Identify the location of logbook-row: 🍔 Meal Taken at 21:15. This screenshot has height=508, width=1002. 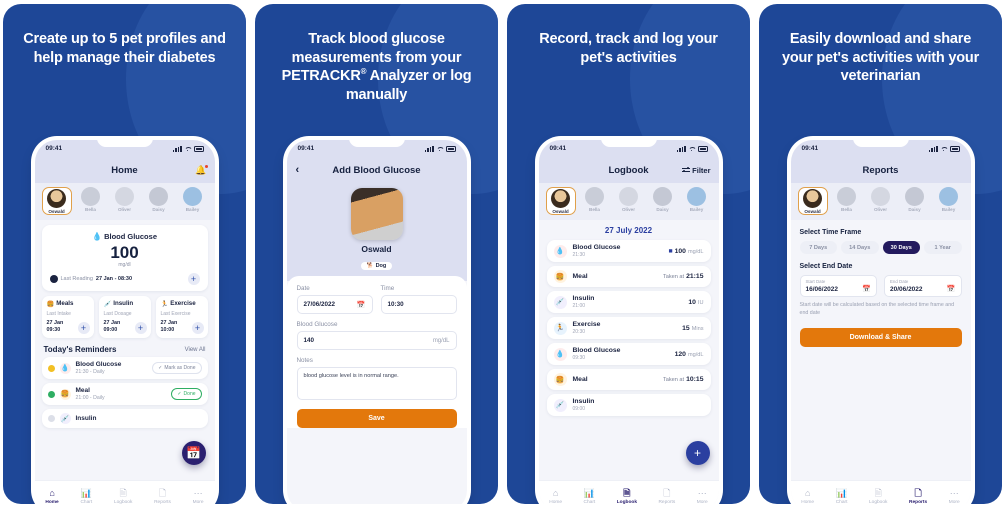
(628, 276).